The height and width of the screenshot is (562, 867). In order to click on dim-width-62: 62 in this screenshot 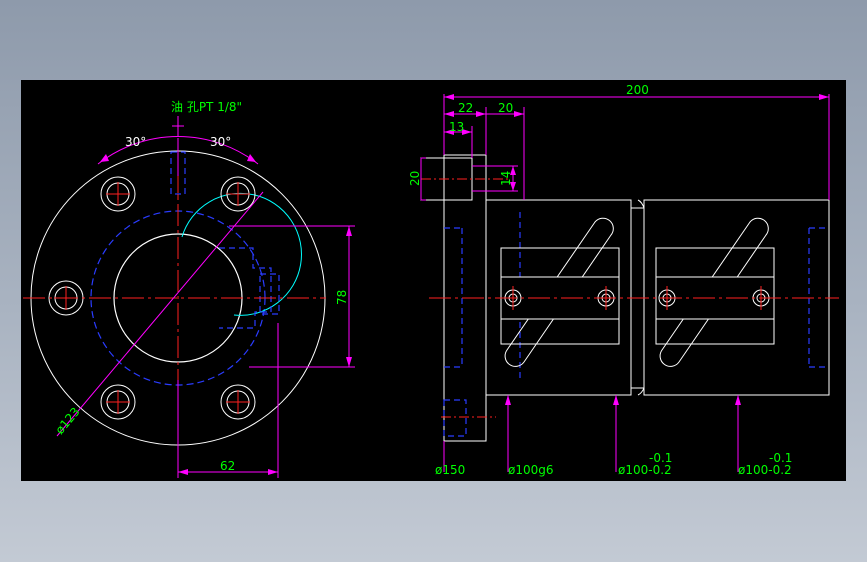, I will do `click(227, 466)`.